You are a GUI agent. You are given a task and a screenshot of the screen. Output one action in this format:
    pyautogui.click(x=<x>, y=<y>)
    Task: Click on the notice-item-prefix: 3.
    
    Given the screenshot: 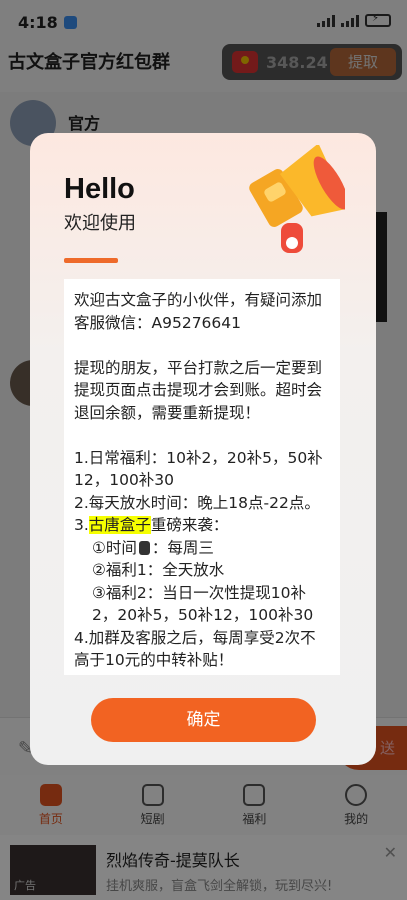 What is the action you would take?
    pyautogui.click(x=81, y=525)
    